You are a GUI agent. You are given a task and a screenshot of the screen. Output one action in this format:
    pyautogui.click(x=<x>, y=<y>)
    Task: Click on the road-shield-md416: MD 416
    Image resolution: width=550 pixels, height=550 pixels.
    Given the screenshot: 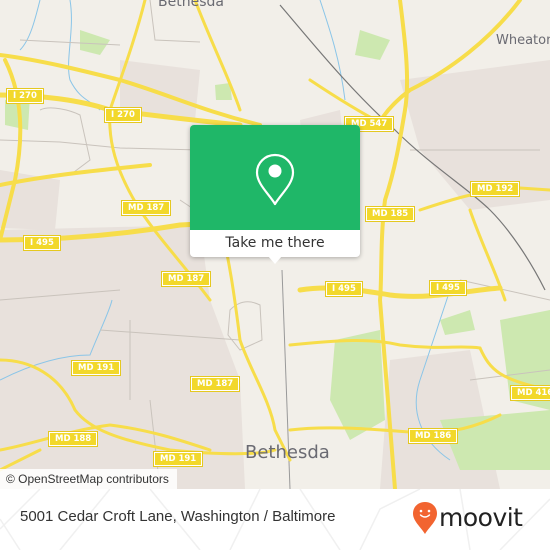 What is the action you would take?
    pyautogui.click(x=529, y=393)
    